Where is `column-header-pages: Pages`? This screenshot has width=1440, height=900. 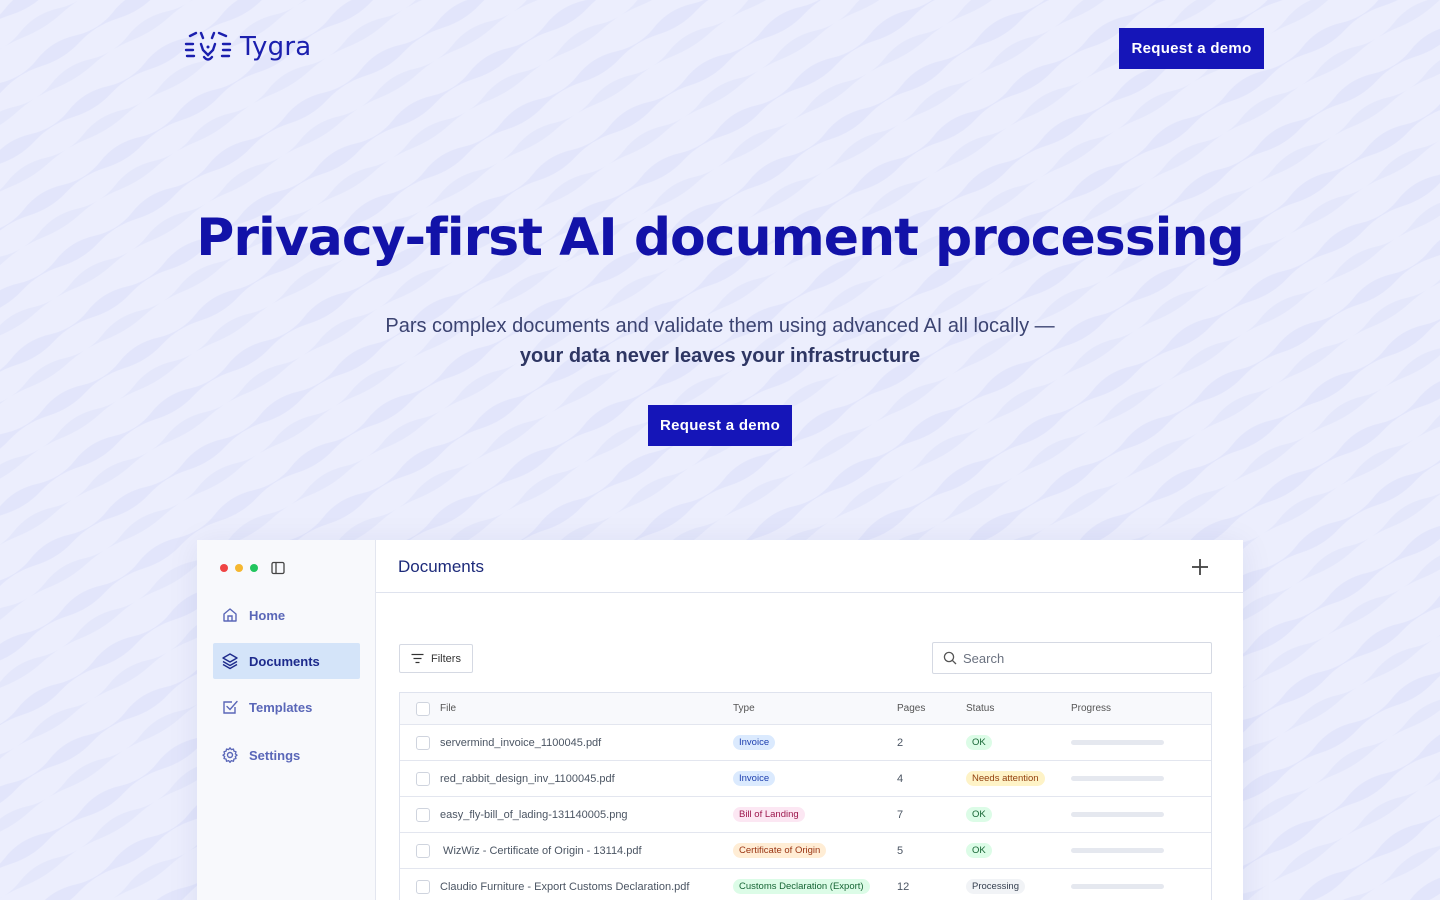
column-header-pages: Pages is located at coordinates (911, 708).